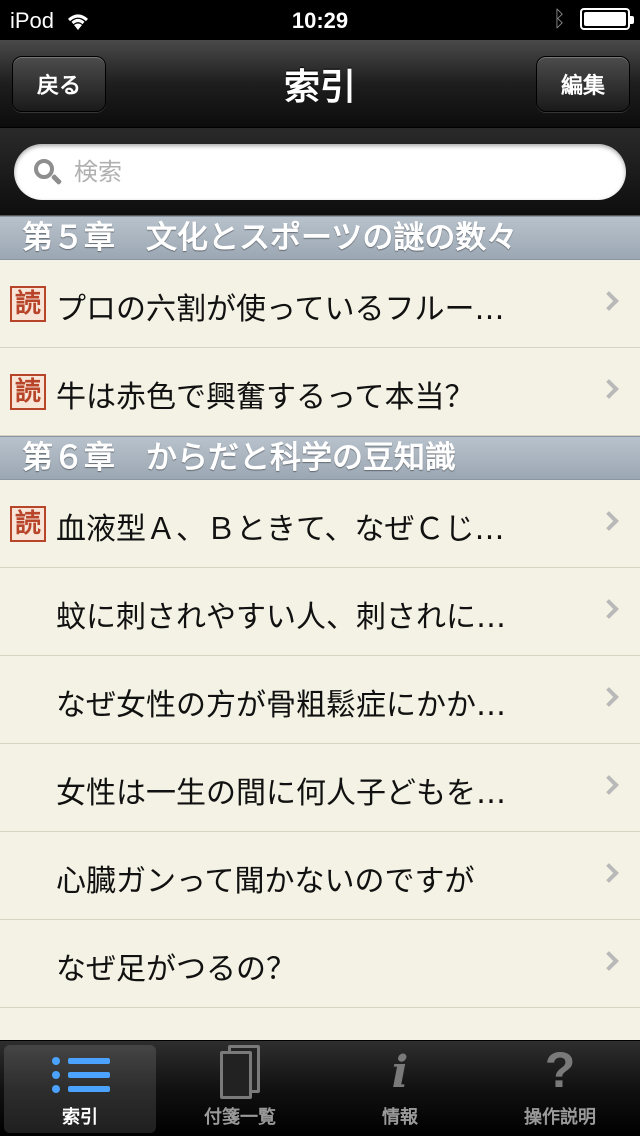 Image resolution: width=640 pixels, height=1136 pixels. Describe the element at coordinates (607, 19) in the screenshot. I see `battery-icon` at that location.